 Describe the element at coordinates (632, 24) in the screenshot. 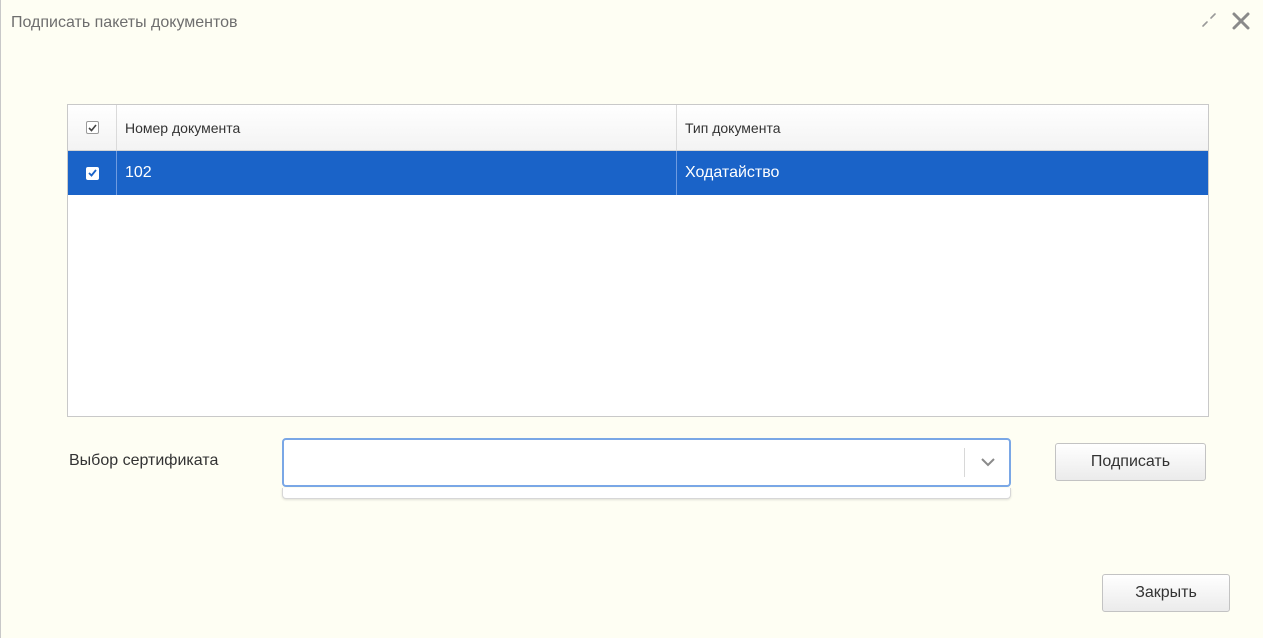

I see `dialog-title-bar: Подписать пакеты документов` at that location.